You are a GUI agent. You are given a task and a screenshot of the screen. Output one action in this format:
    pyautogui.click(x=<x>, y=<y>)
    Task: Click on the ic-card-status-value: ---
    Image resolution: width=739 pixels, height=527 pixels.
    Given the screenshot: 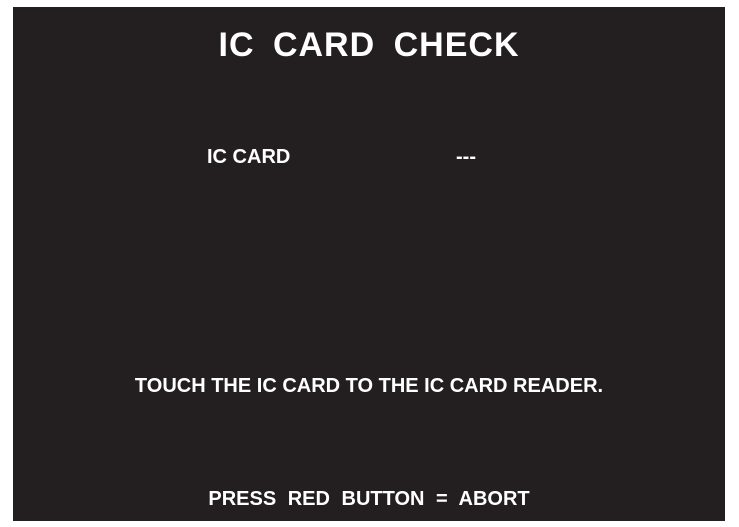 What is the action you would take?
    pyautogui.click(x=466, y=157)
    